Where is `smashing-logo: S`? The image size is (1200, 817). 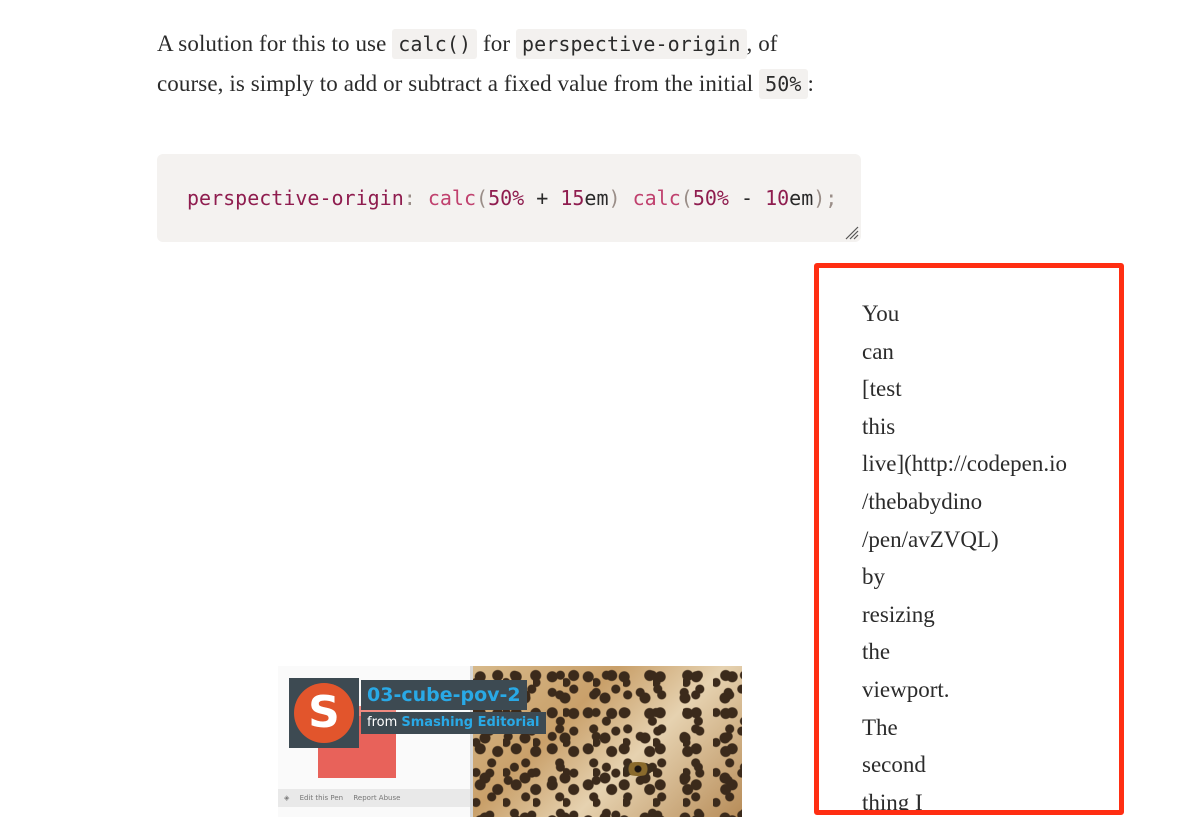 smashing-logo: S is located at coordinates (324, 713).